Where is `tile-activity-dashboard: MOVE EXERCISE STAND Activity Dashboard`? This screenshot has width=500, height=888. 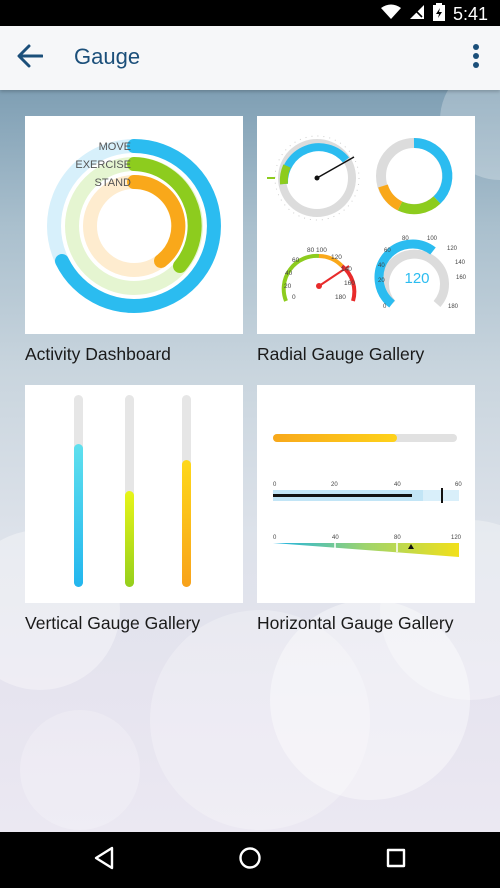 tile-activity-dashboard: MOVE EXERCISE STAND Activity Dashboard is located at coordinates (134, 240).